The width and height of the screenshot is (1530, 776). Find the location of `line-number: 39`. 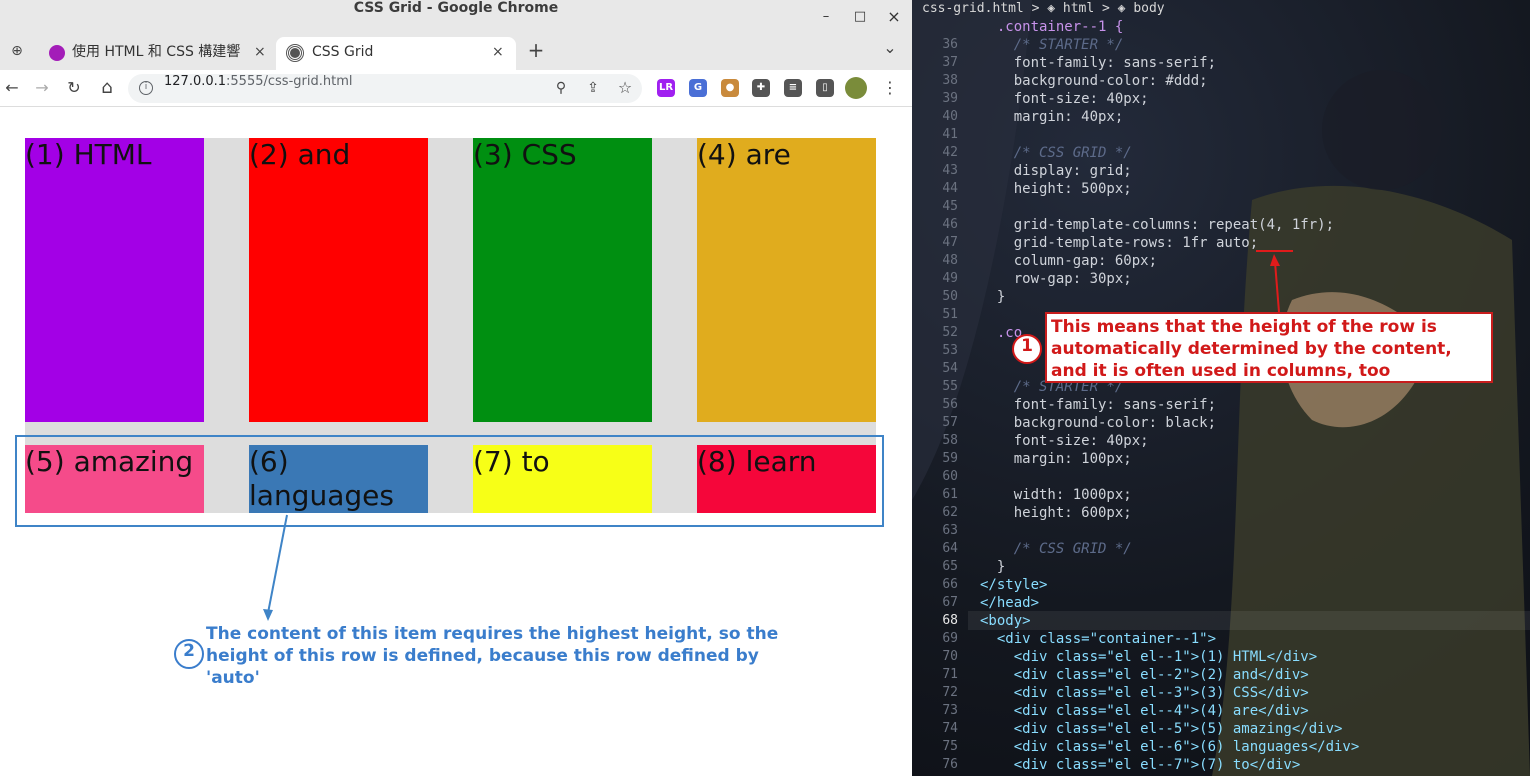

line-number: 39 is located at coordinates (950, 98).